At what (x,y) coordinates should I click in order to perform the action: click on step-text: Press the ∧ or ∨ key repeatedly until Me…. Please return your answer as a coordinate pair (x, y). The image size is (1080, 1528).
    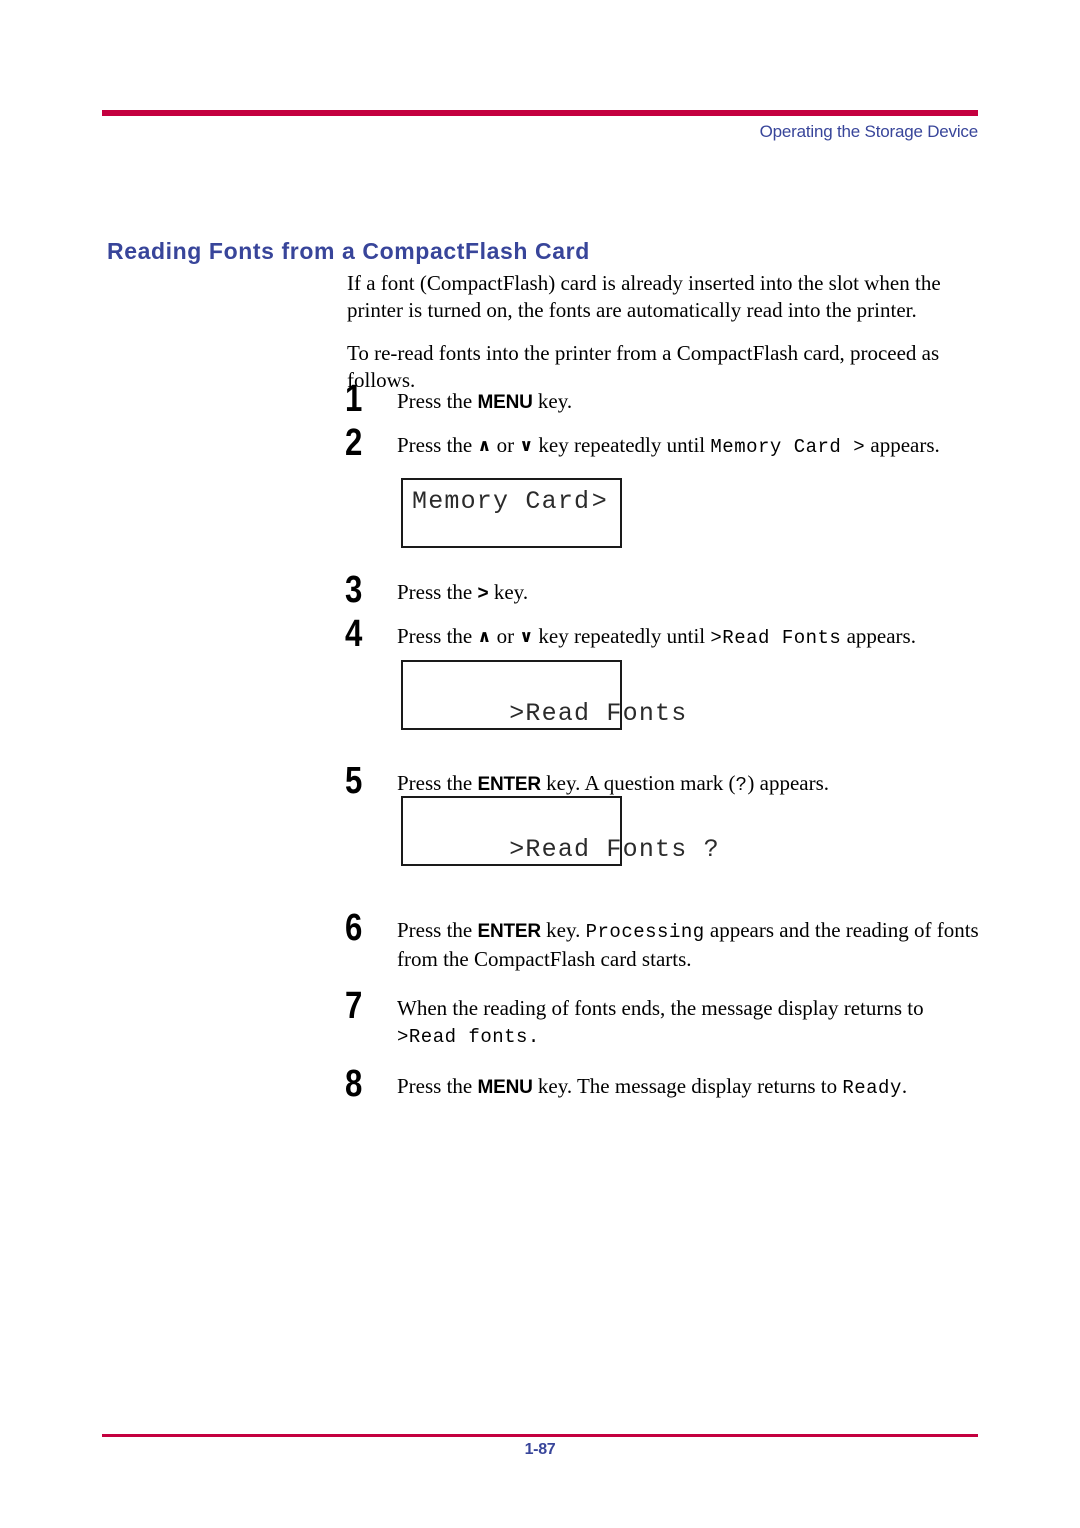
    Looking at the image, I should click on (691, 446).